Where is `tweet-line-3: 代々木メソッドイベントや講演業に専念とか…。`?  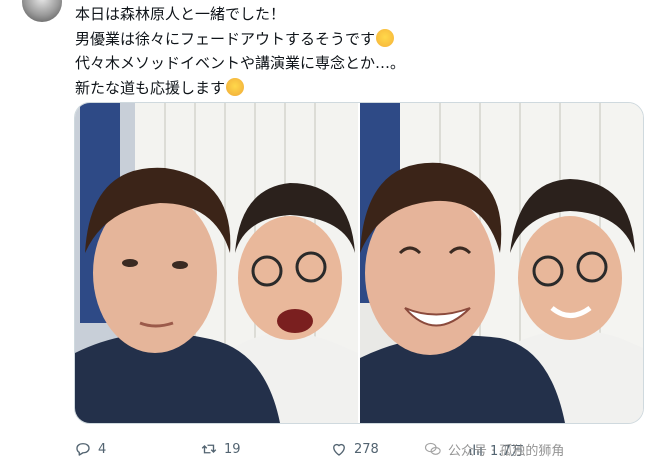
tweet-line-3: 代々木メソッドイベントや講演業に専念とか…。 is located at coordinates (240, 63).